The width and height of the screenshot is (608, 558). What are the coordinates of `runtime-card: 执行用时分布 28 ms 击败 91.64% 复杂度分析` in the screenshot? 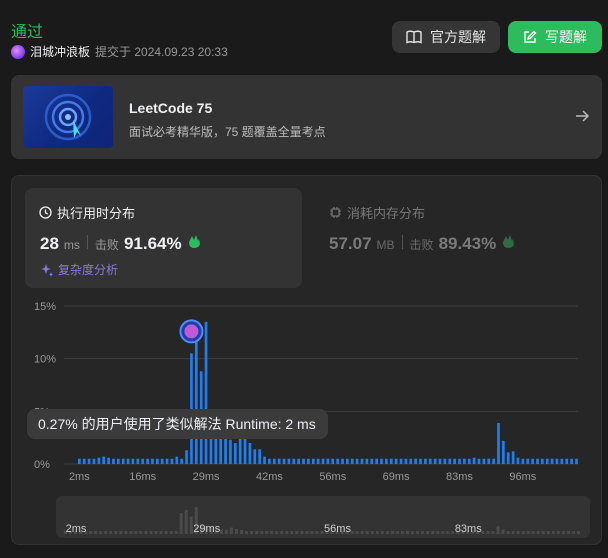 It's located at (163, 238).